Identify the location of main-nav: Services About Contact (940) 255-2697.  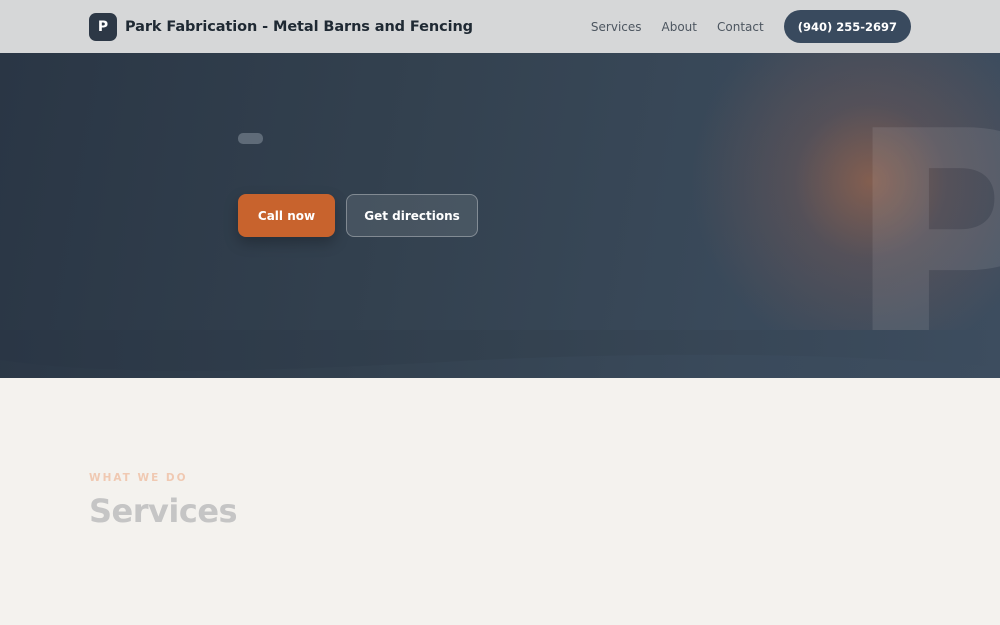
(751, 26).